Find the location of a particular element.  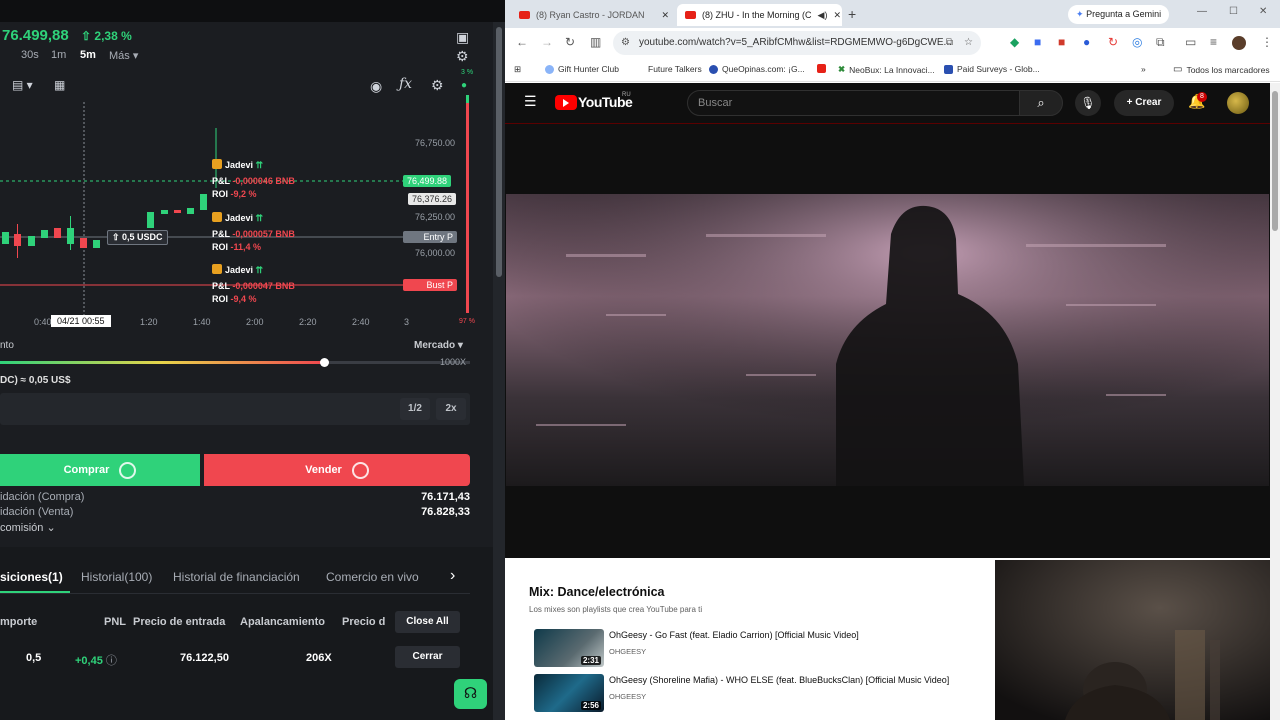

page-scrollbar is located at coordinates (1275, 401).